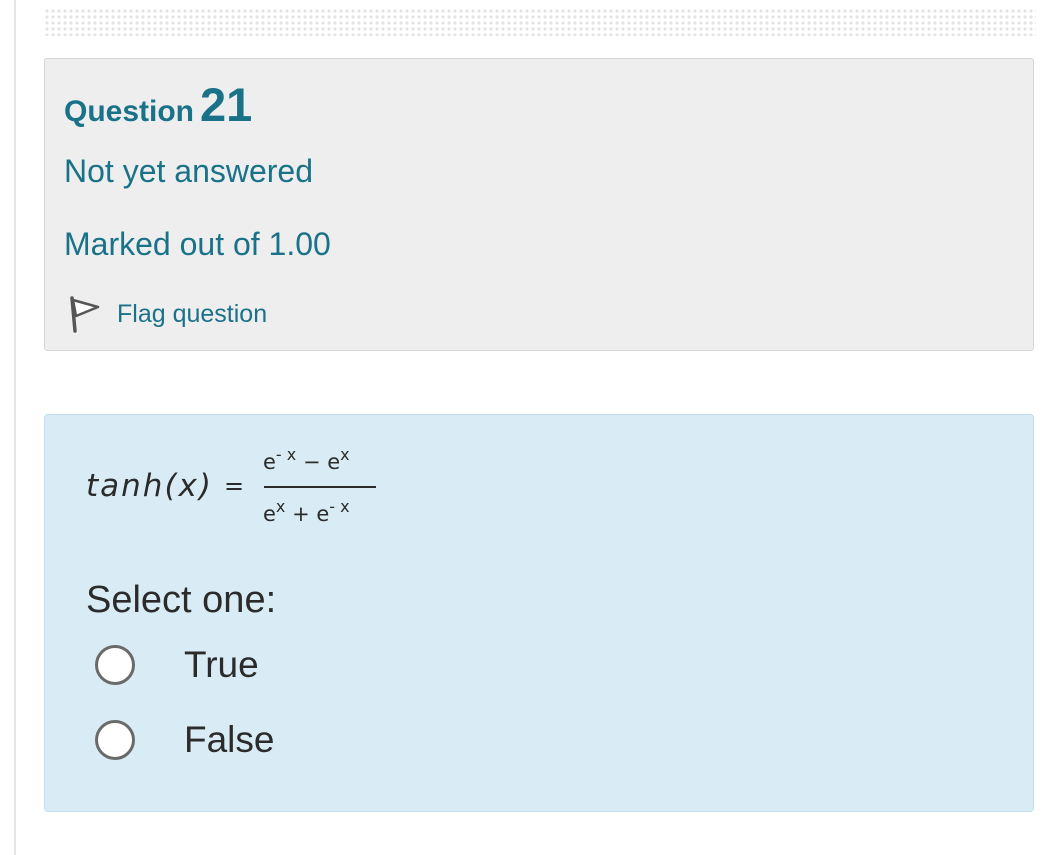  What do you see at coordinates (246, 488) in the screenshot?
I see `tanh-formula: tanh(x) = e- x − ex ex + e- x` at bounding box center [246, 488].